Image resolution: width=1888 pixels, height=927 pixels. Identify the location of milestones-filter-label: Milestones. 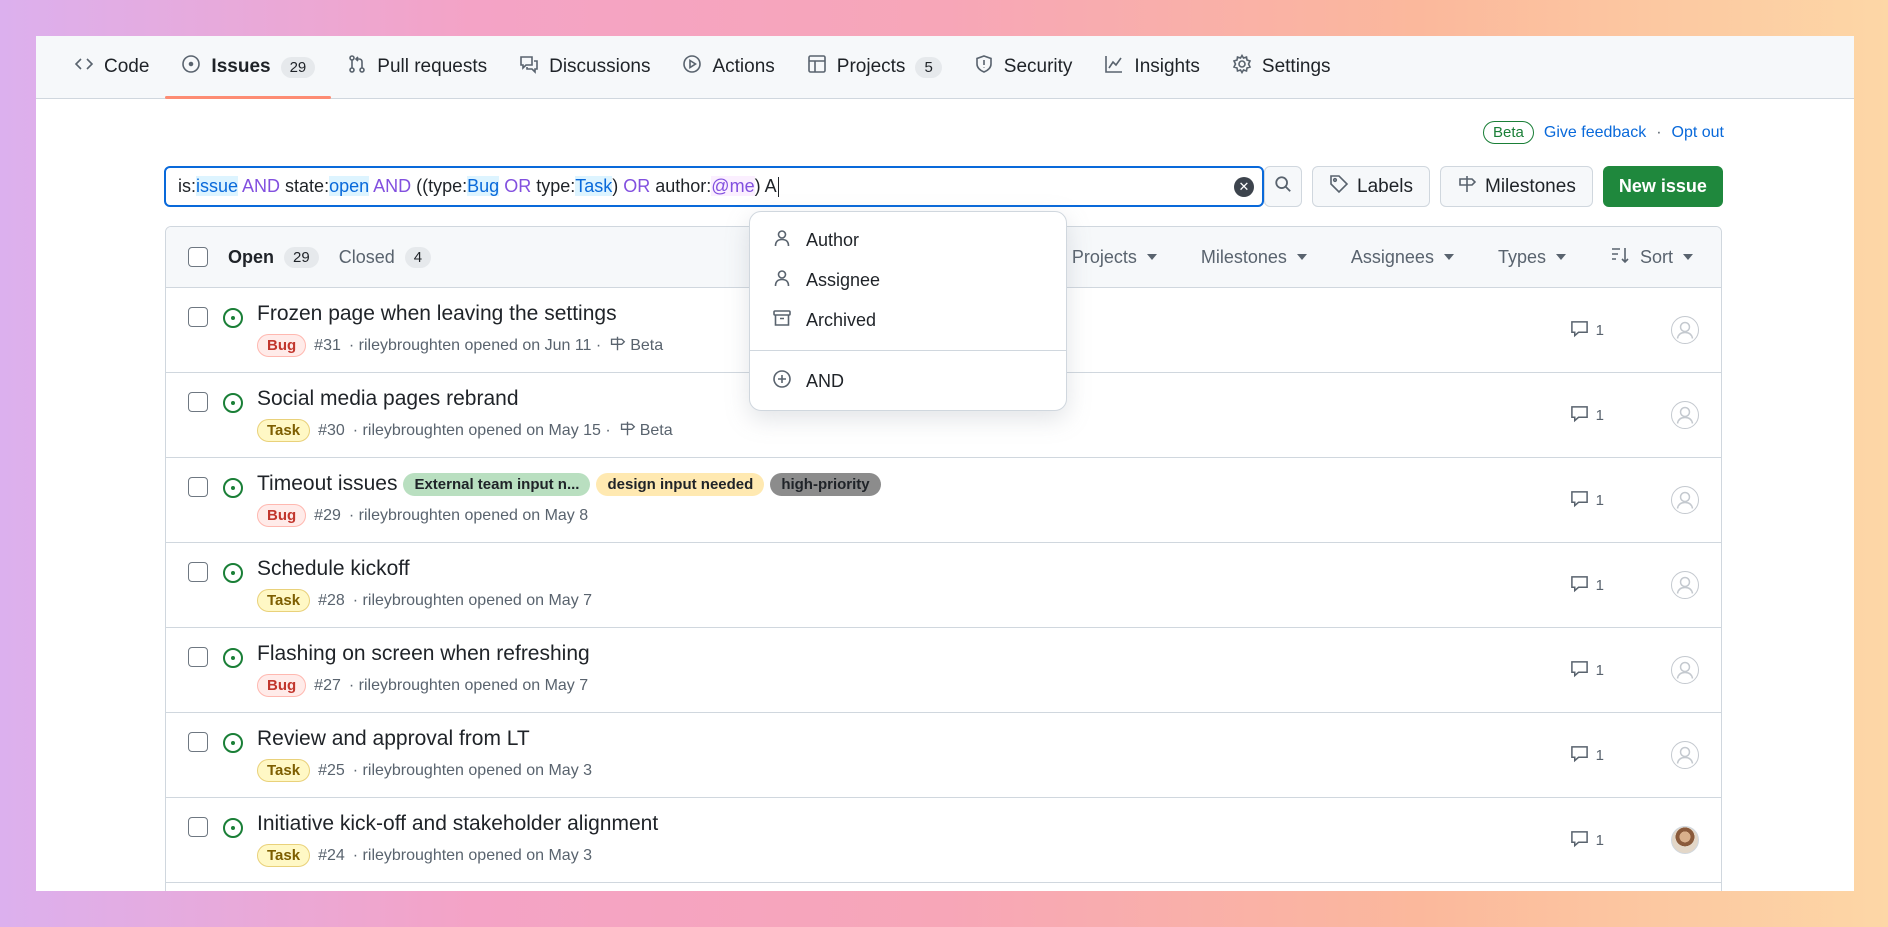
(1243, 256).